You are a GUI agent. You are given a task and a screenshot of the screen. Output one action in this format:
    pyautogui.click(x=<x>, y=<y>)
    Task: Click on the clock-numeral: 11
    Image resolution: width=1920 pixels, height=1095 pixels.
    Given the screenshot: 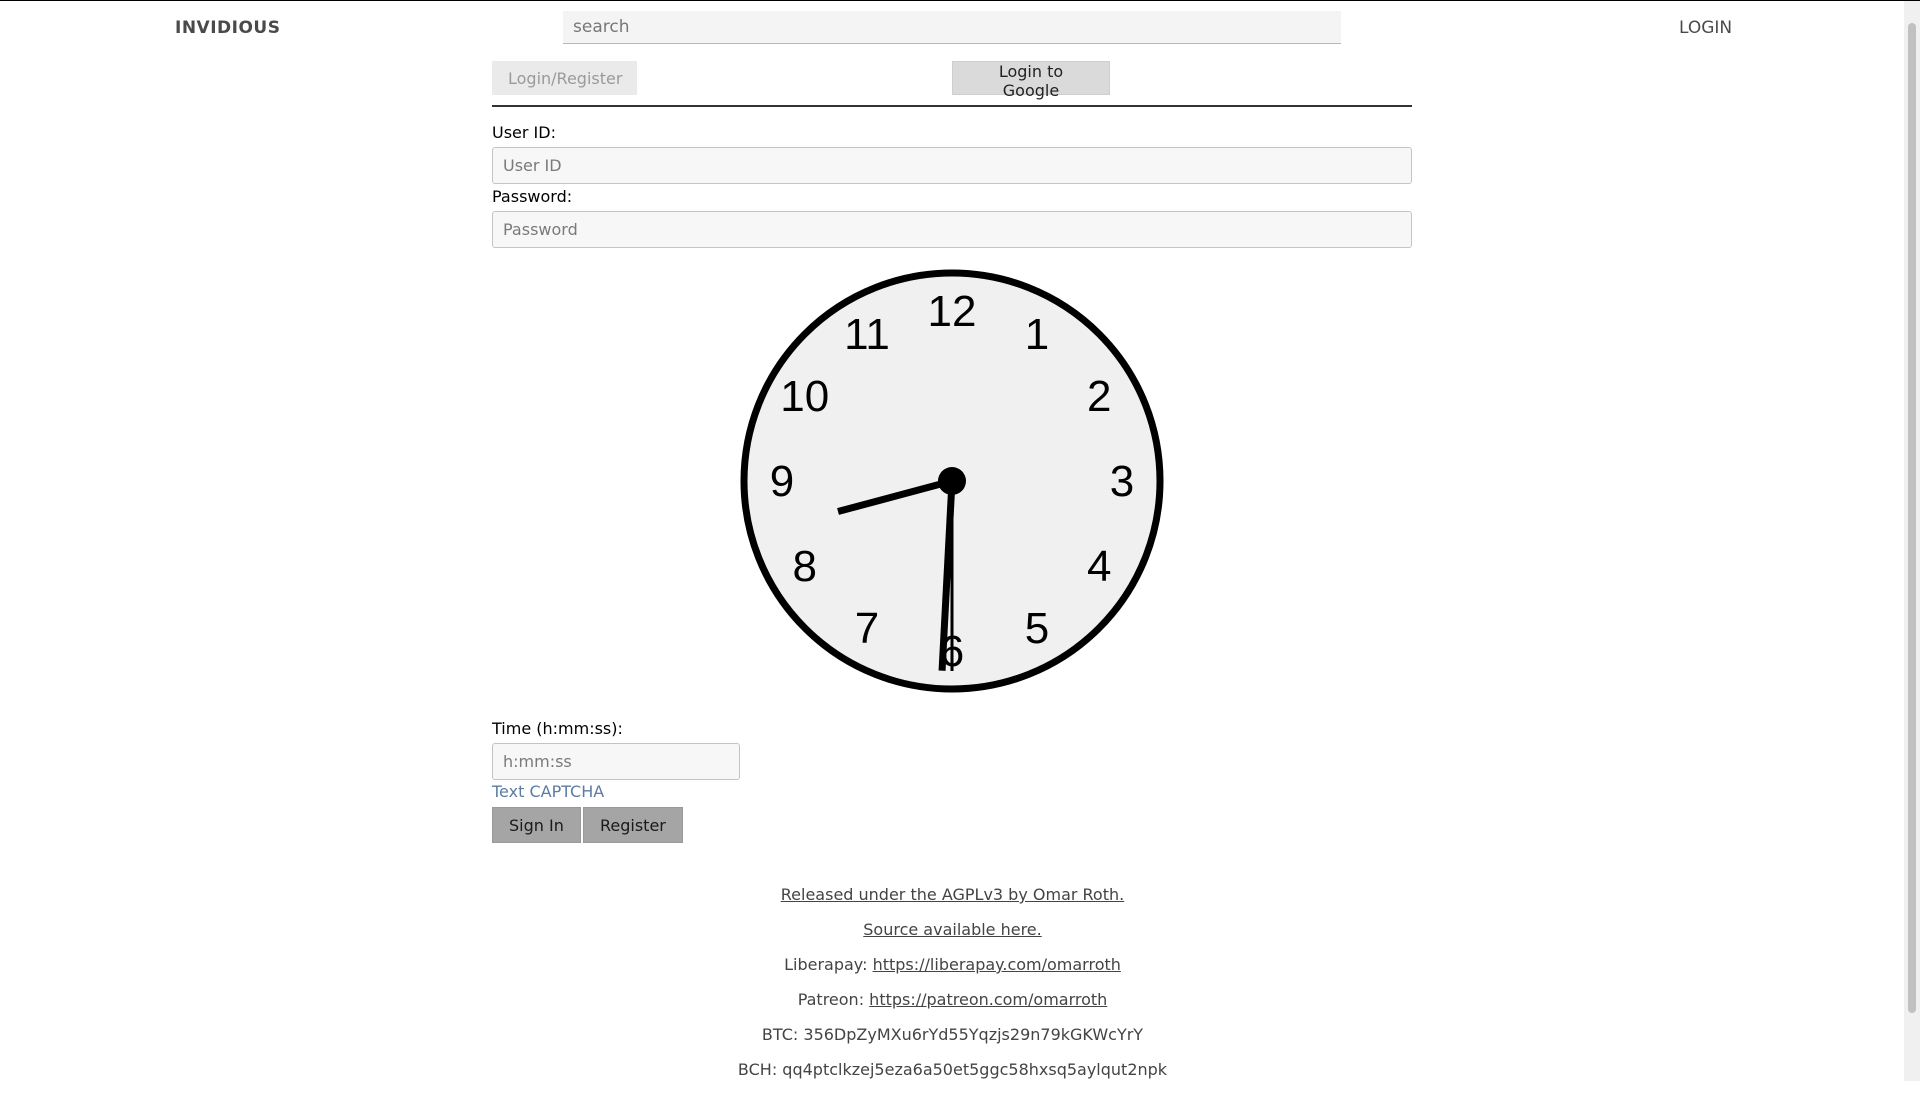 What is the action you would take?
    pyautogui.click(x=867, y=334)
    